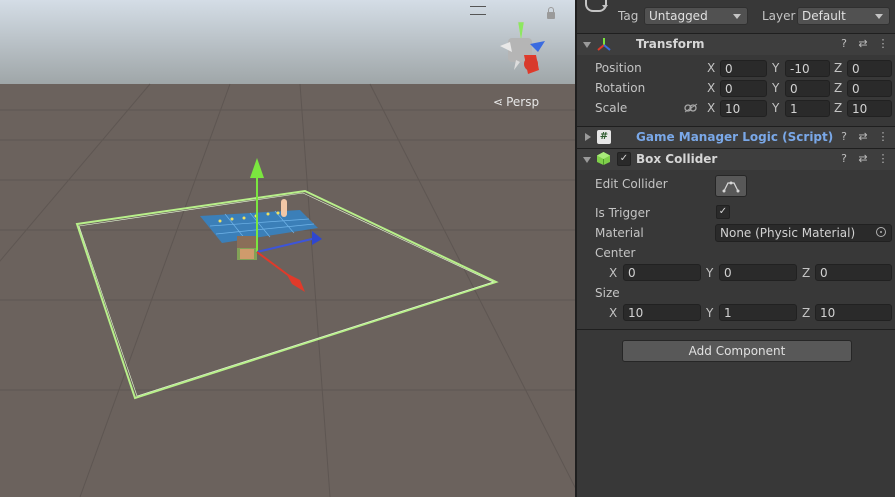  What do you see at coordinates (807, 68) in the screenshot?
I see `position-y-field: -10` at bounding box center [807, 68].